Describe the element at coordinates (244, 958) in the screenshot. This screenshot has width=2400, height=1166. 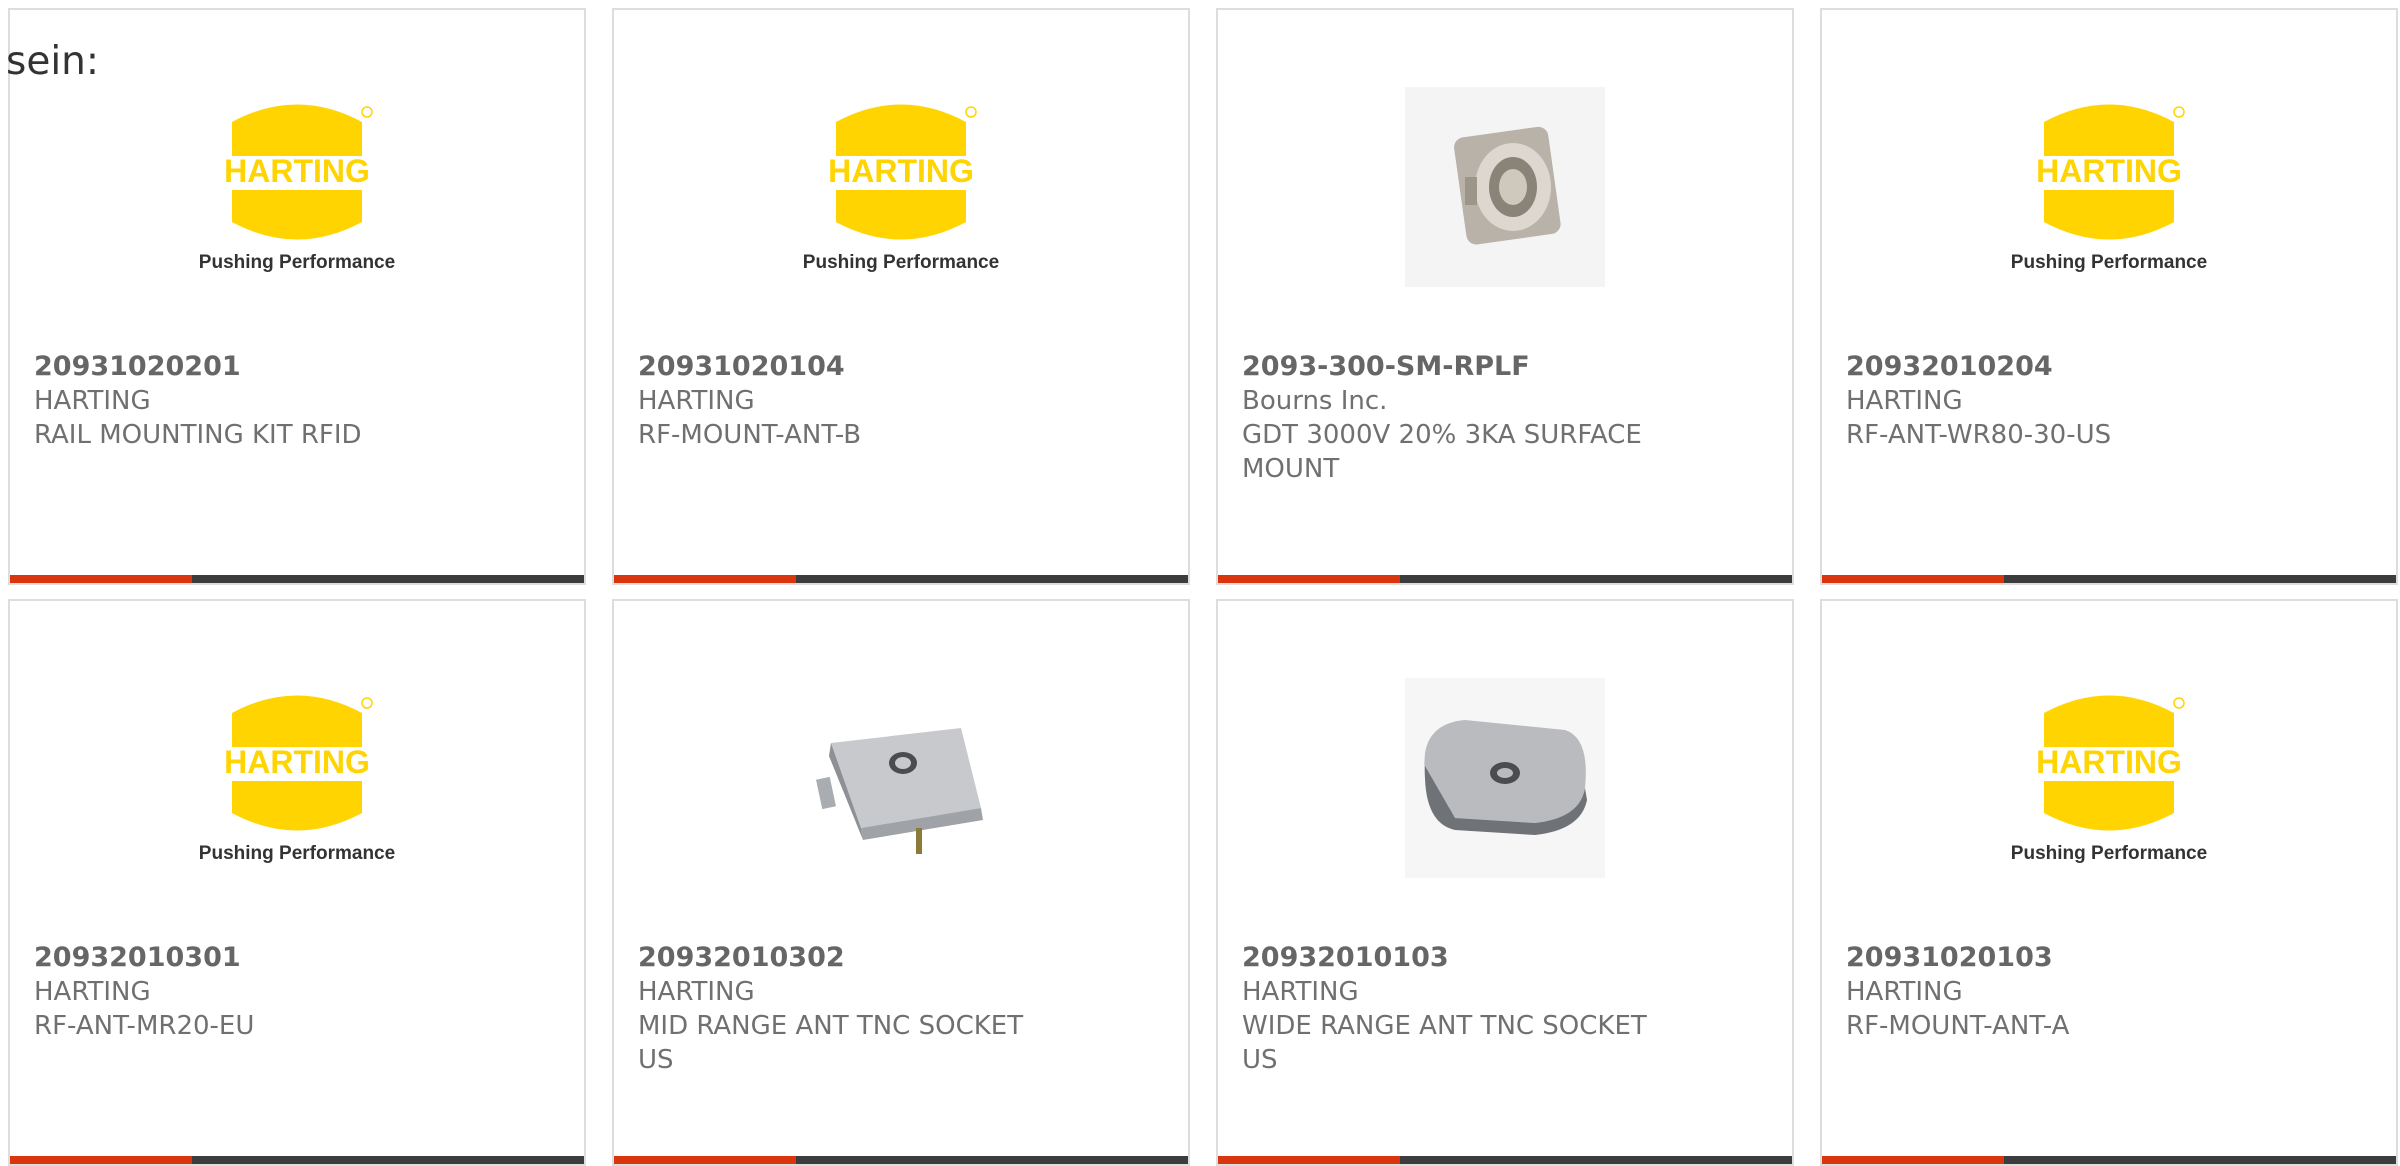
I see `part-number: 20932010301` at that location.